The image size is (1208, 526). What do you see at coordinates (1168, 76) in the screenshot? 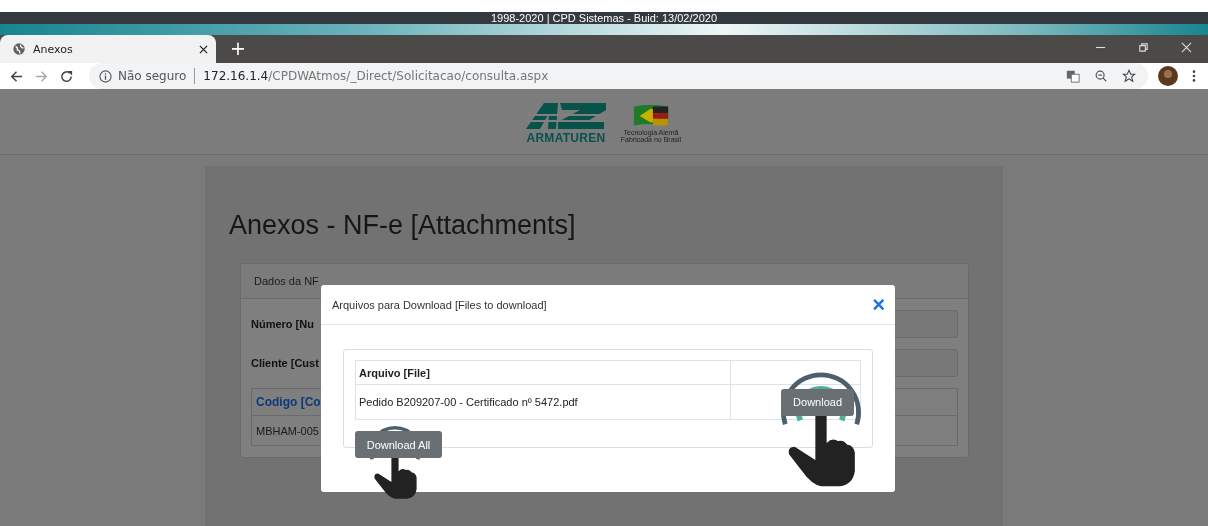
I see `avatar-icon` at bounding box center [1168, 76].